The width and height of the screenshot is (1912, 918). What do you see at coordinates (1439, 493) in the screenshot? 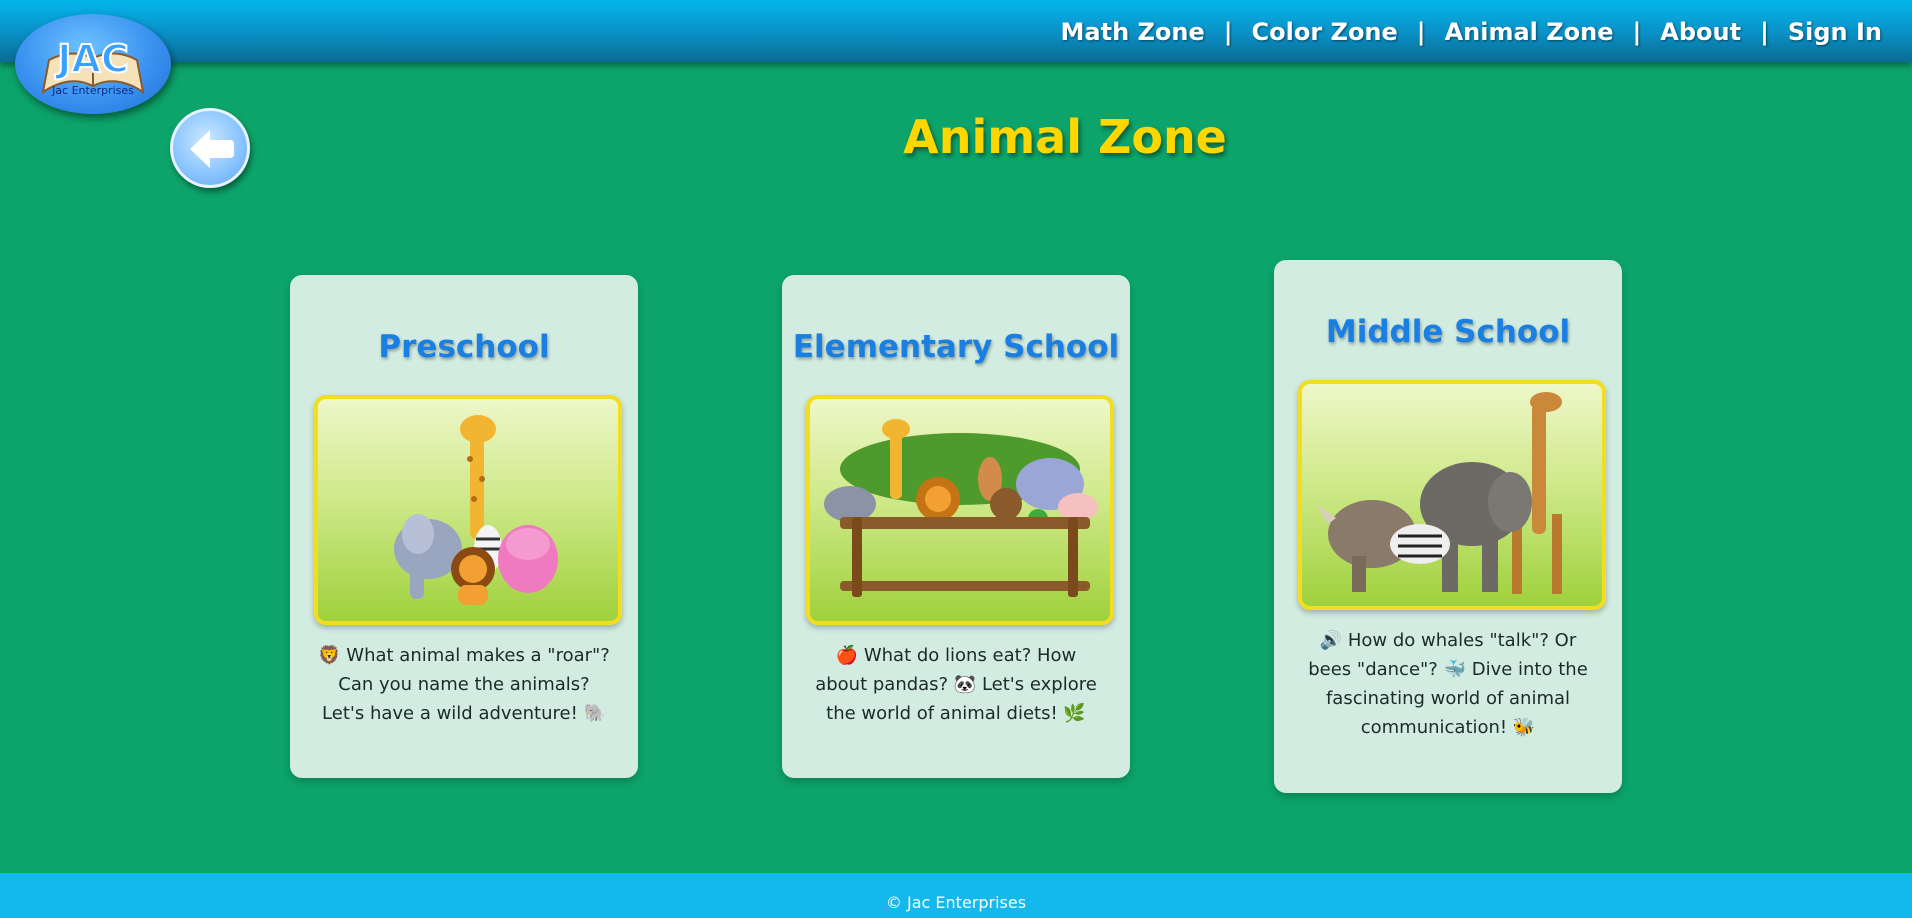
I see `middle-school-animals-illustration` at bounding box center [1439, 493].